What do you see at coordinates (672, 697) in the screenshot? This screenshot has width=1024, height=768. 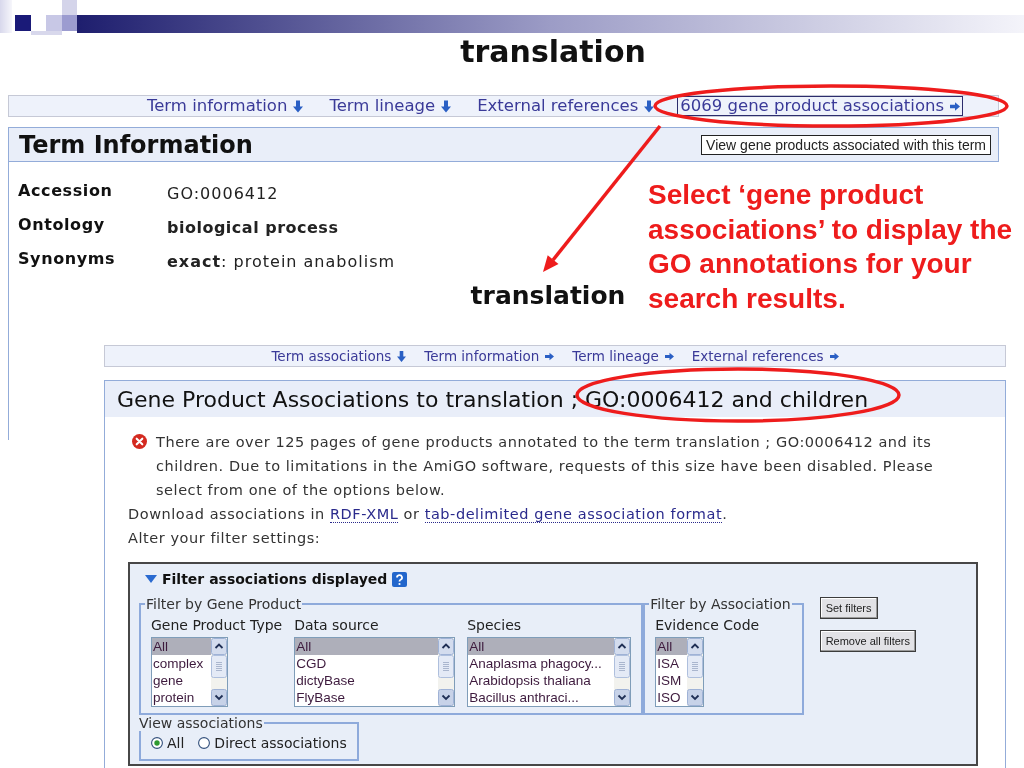 I see `list-option: ISO` at bounding box center [672, 697].